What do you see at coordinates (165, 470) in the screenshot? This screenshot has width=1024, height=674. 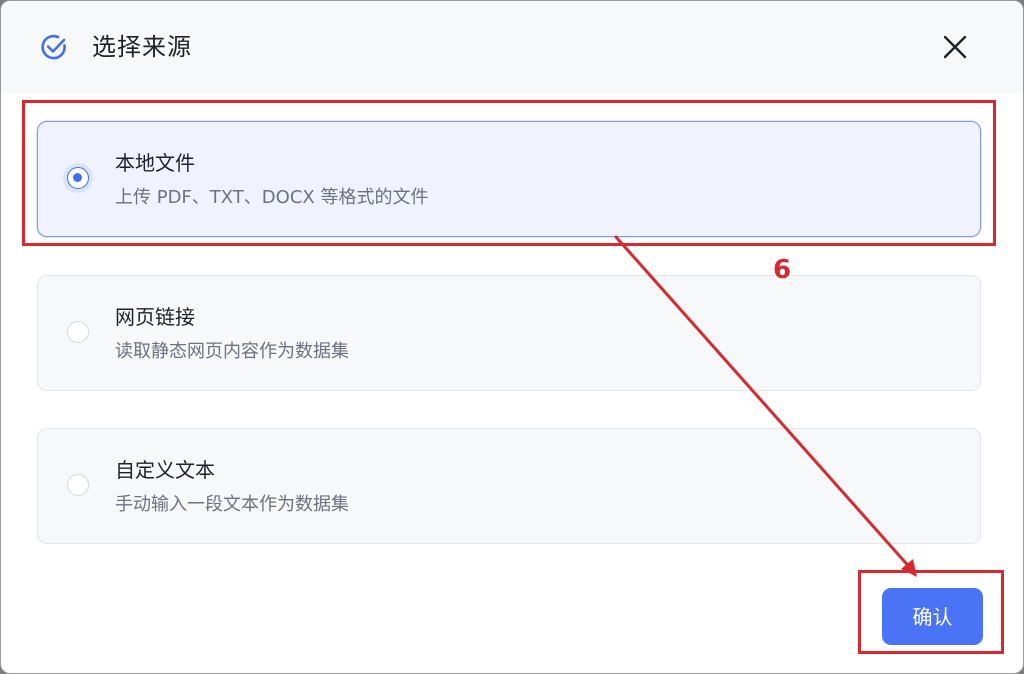 I see `option-title: 自定义文本` at bounding box center [165, 470].